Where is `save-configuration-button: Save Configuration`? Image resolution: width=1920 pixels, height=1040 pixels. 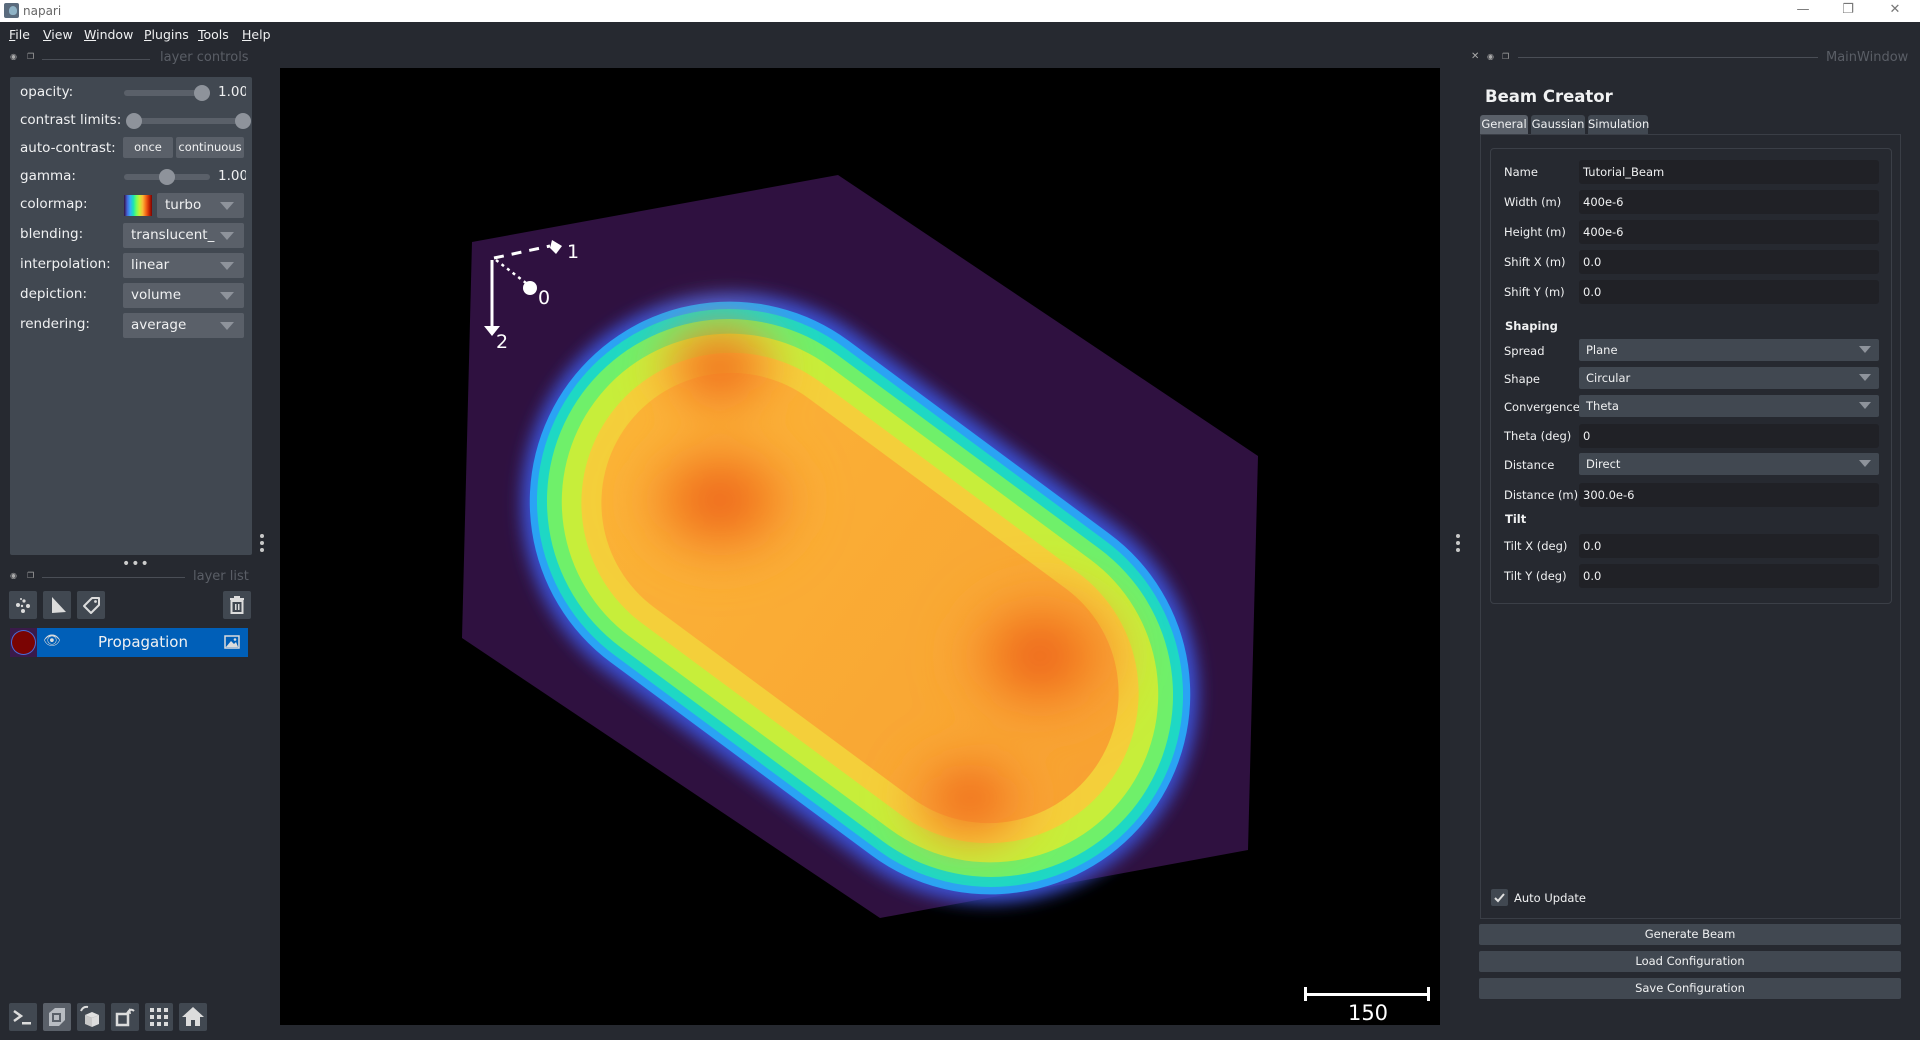 save-configuration-button: Save Configuration is located at coordinates (1690, 988).